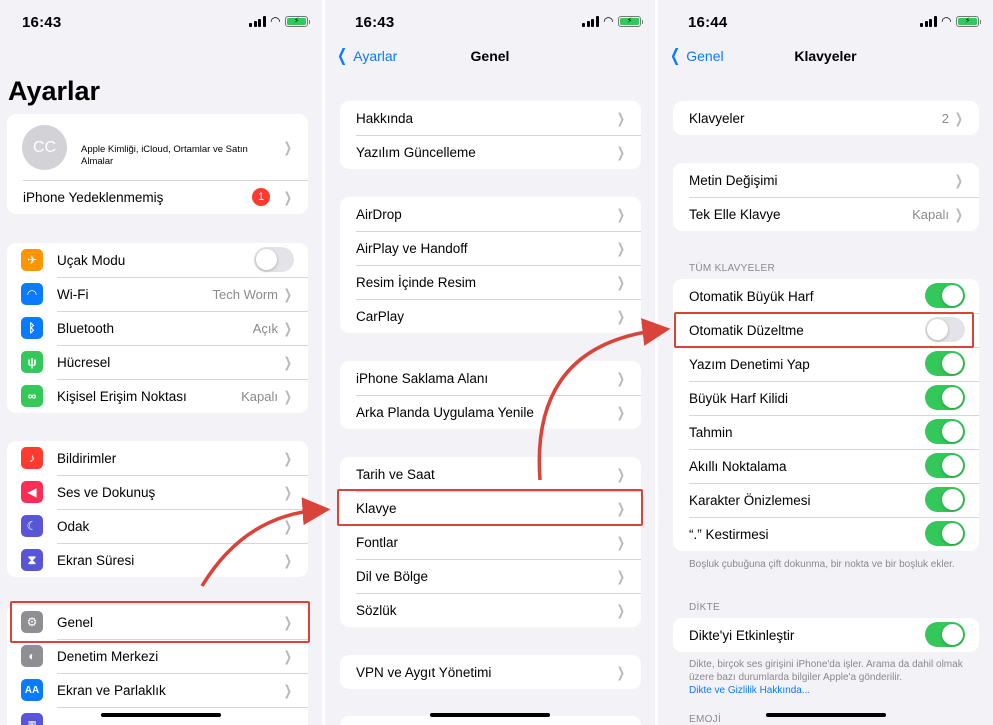 The width and height of the screenshot is (993, 725). I want to click on item-label: Yazılım Güncelleme, so click(416, 152).